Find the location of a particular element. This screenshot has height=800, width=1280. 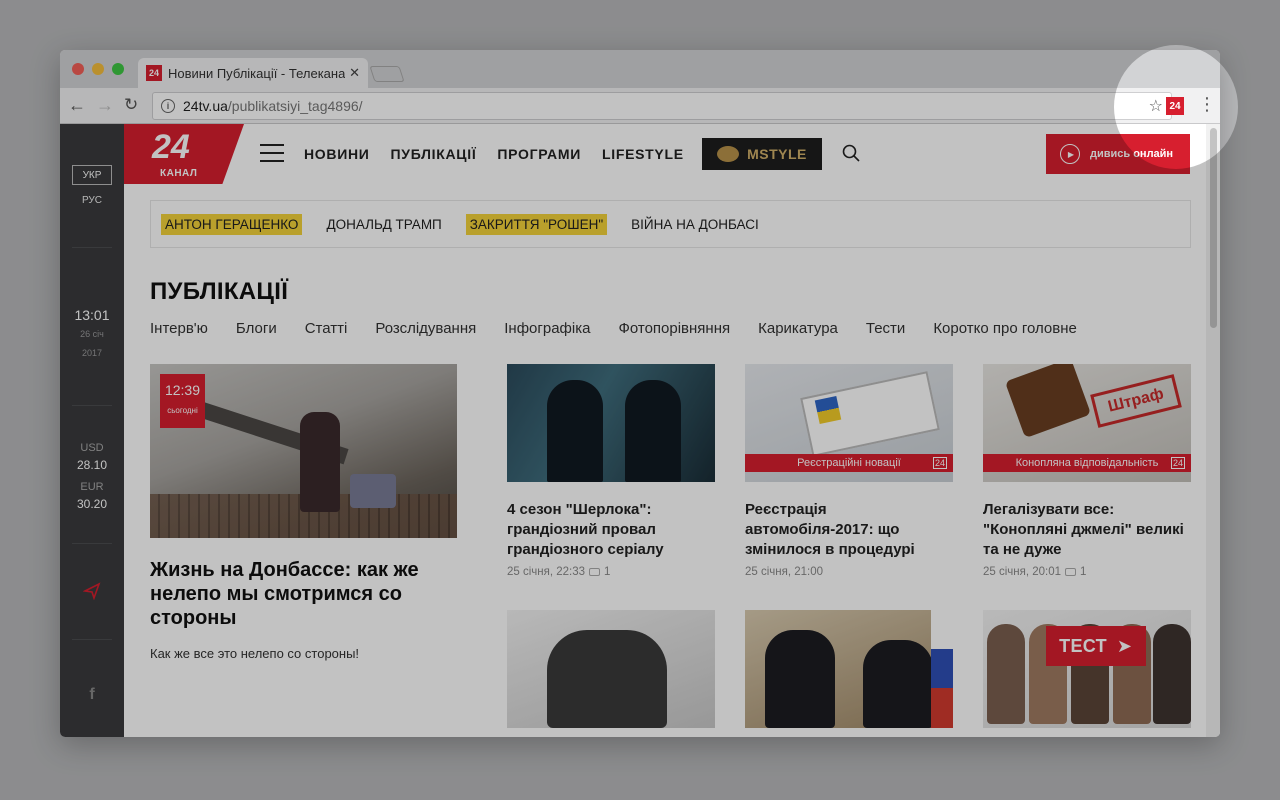

tab-bar: 24 Новини Публікації - Телеканал 24 ✕ is located at coordinates (640, 69).